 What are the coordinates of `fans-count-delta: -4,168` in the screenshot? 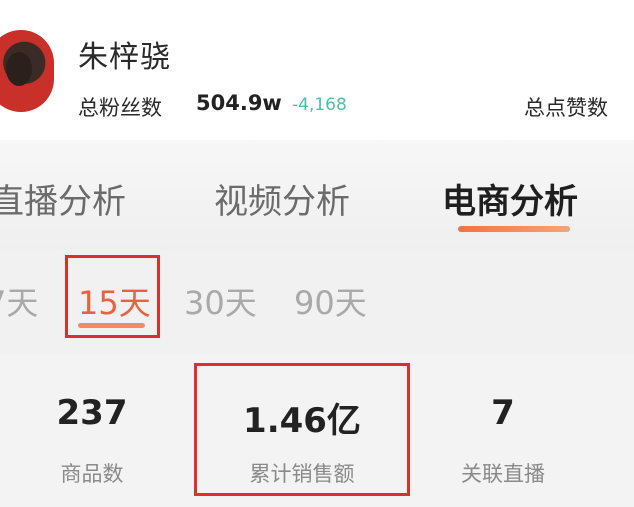 It's located at (319, 105).